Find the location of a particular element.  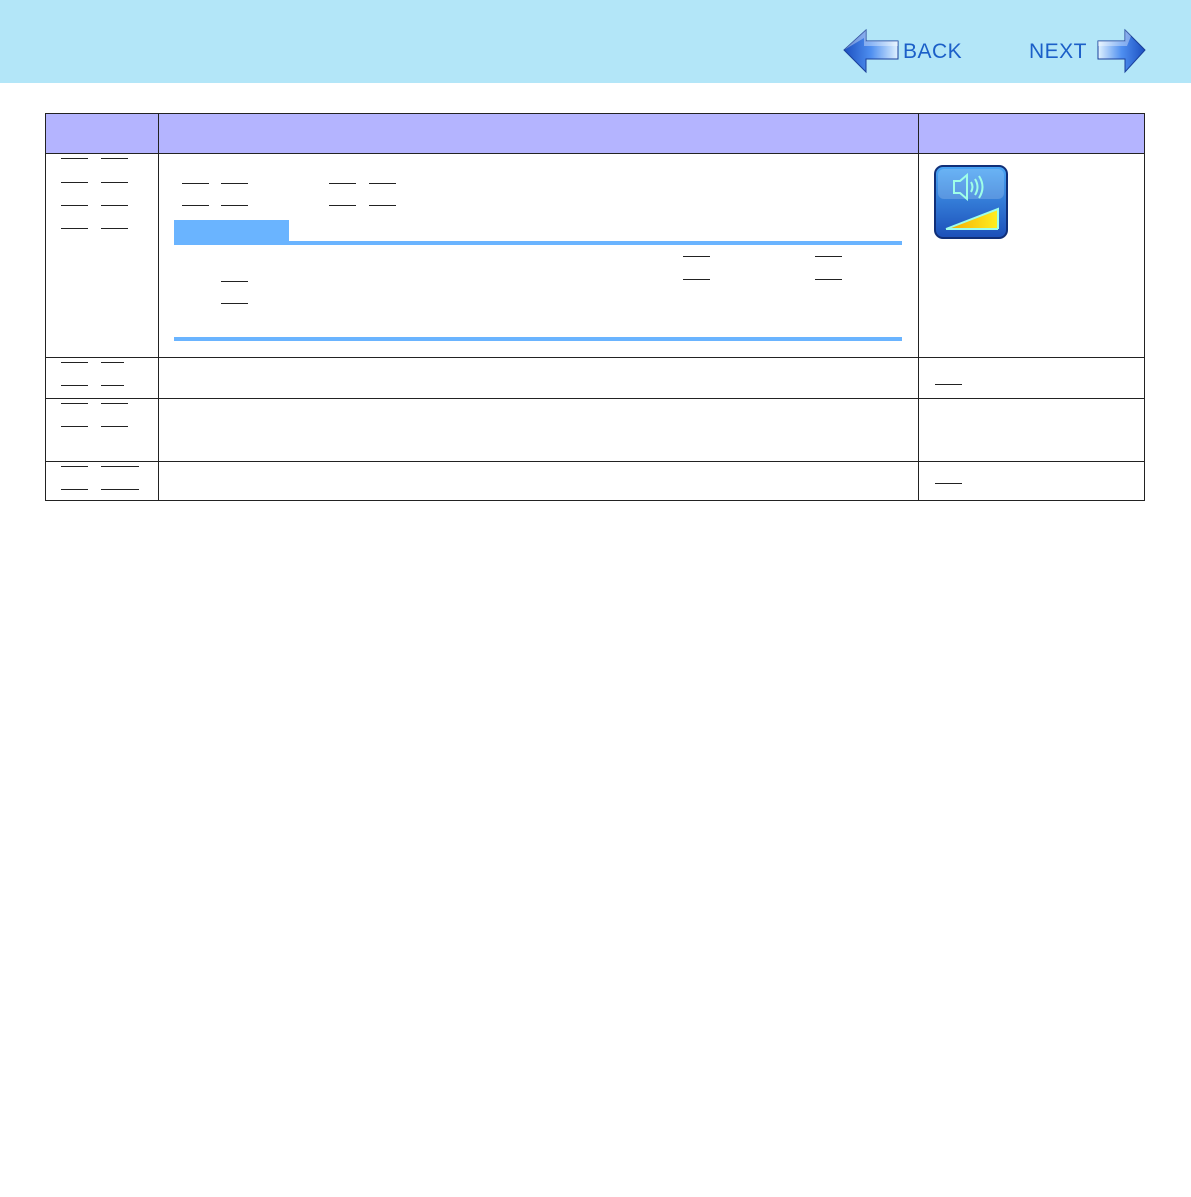

speaker-volume-icon is located at coordinates (971, 202).